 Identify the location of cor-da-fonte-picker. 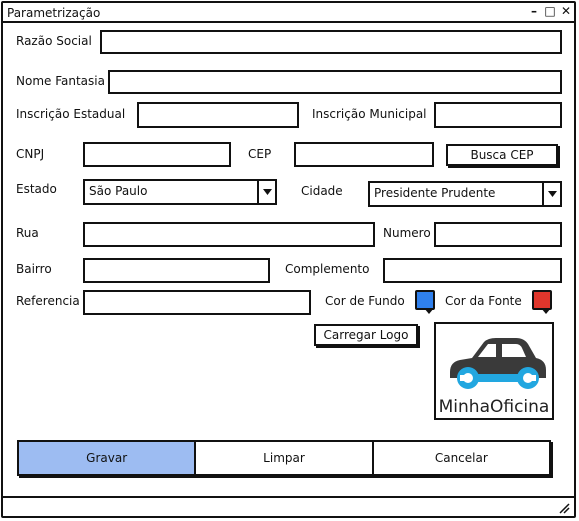
(542, 302).